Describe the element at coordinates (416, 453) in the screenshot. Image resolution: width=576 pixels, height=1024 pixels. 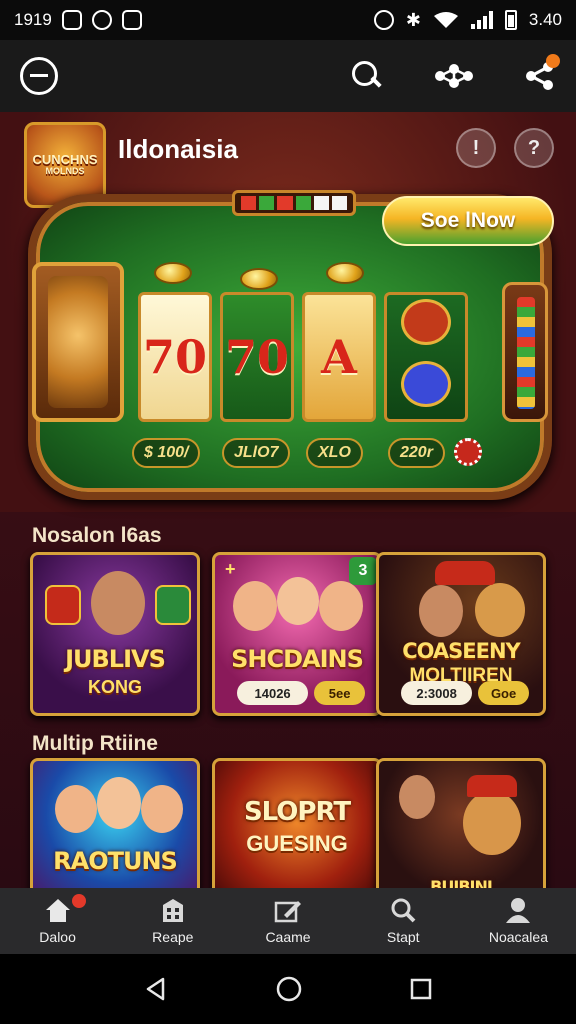
I see `payout-label: 220r` at that location.